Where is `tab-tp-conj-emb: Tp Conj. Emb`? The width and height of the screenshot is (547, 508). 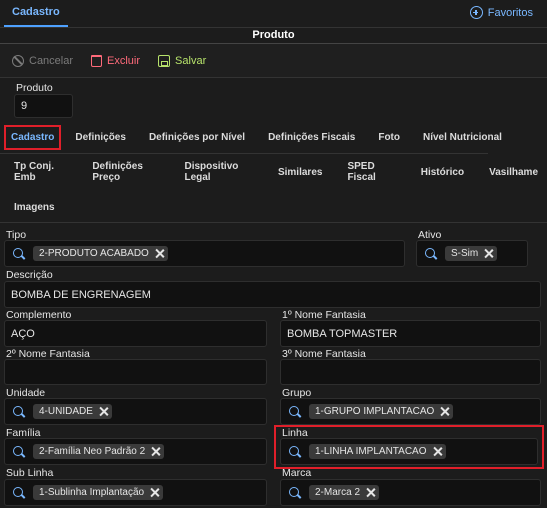
tab-tp-conj-emb: Tp Conj. Emb is located at coordinates (40, 172).